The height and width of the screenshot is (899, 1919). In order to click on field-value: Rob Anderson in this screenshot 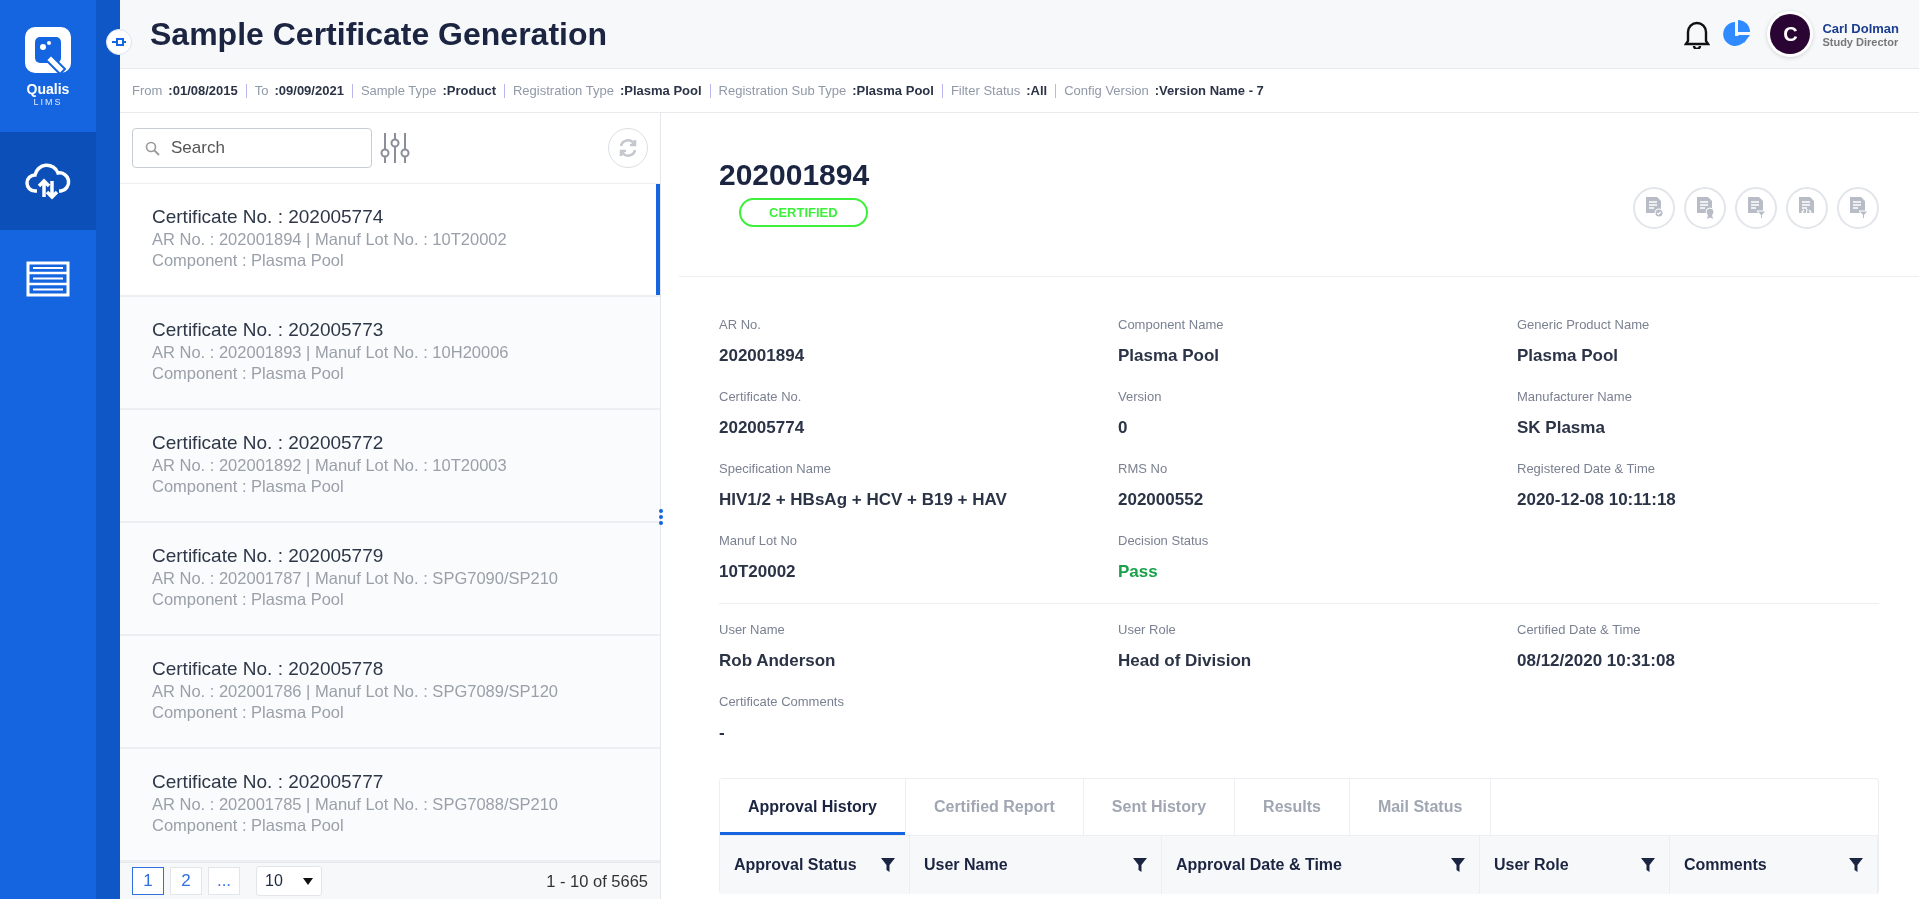, I will do `click(778, 661)`.